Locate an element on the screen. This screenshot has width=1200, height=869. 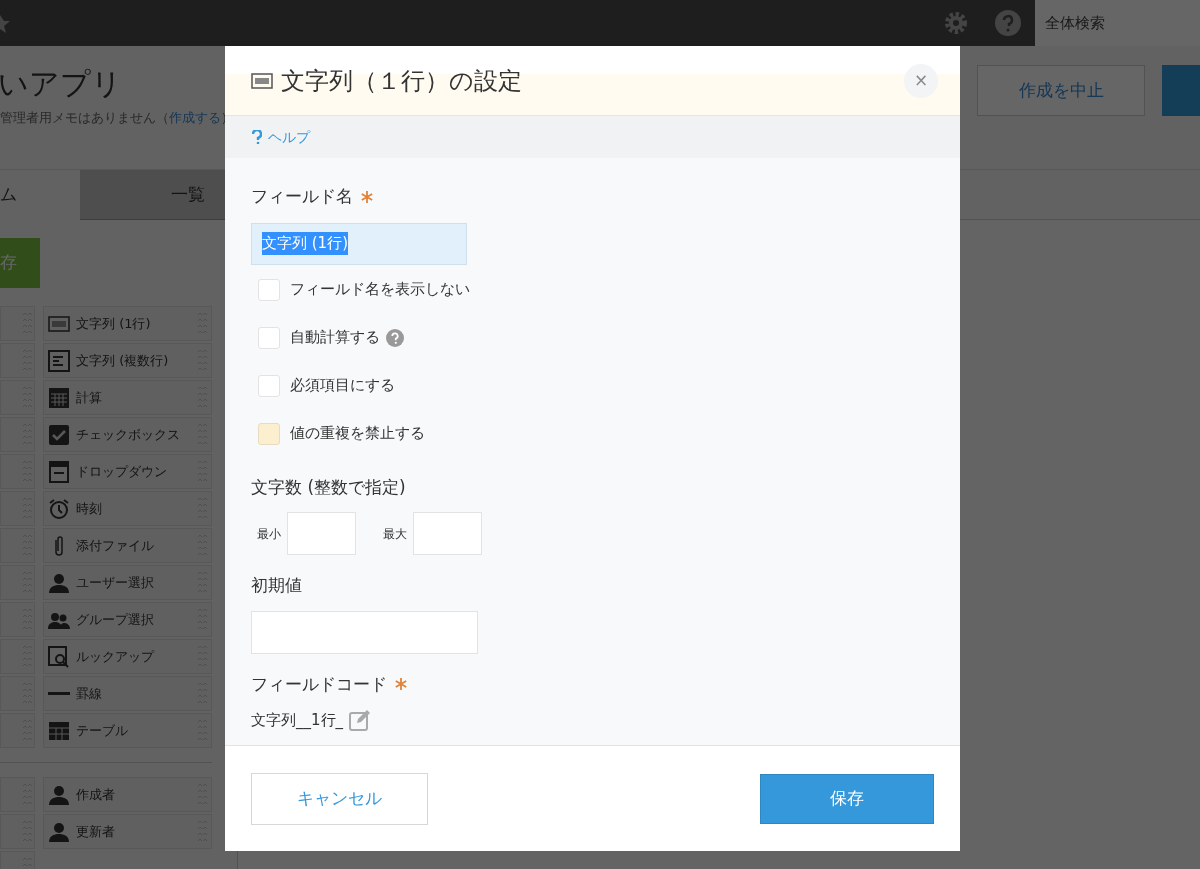
dropdown-icon is located at coordinates (59, 471).